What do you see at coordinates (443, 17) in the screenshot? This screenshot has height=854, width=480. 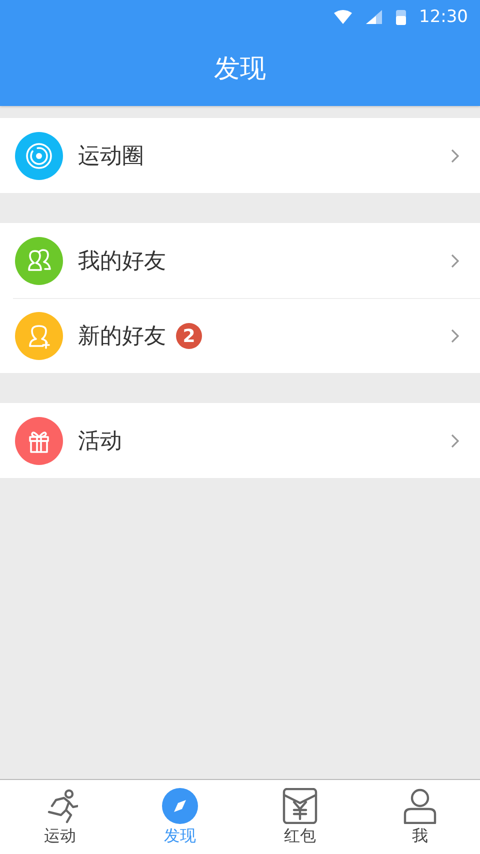 I see `status-time: 12:30` at bounding box center [443, 17].